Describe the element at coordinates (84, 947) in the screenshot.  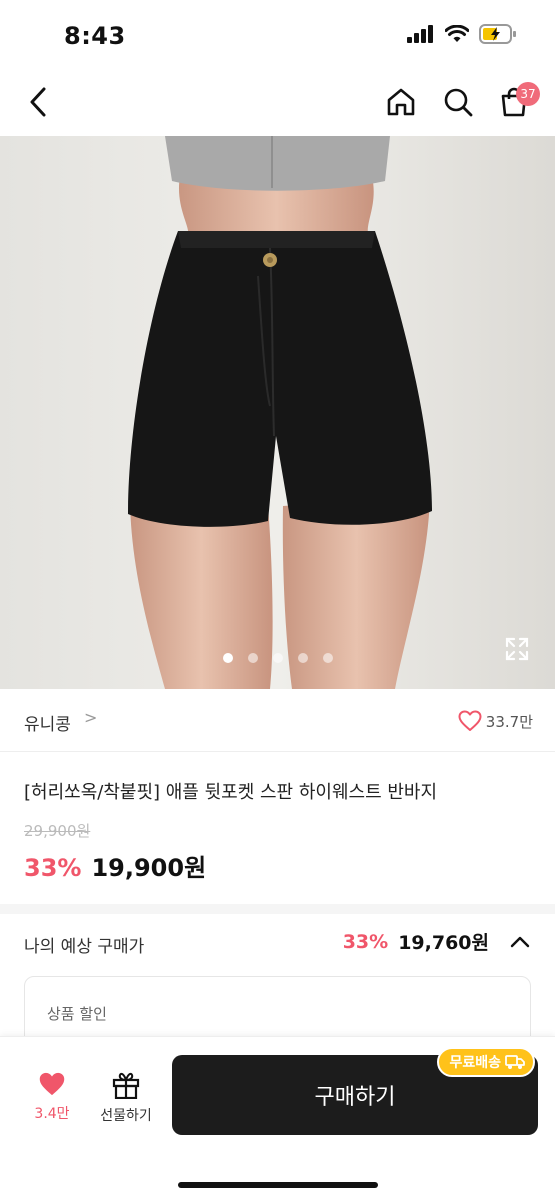
I see `expected-price-label: 나의 예상 구매가` at that location.